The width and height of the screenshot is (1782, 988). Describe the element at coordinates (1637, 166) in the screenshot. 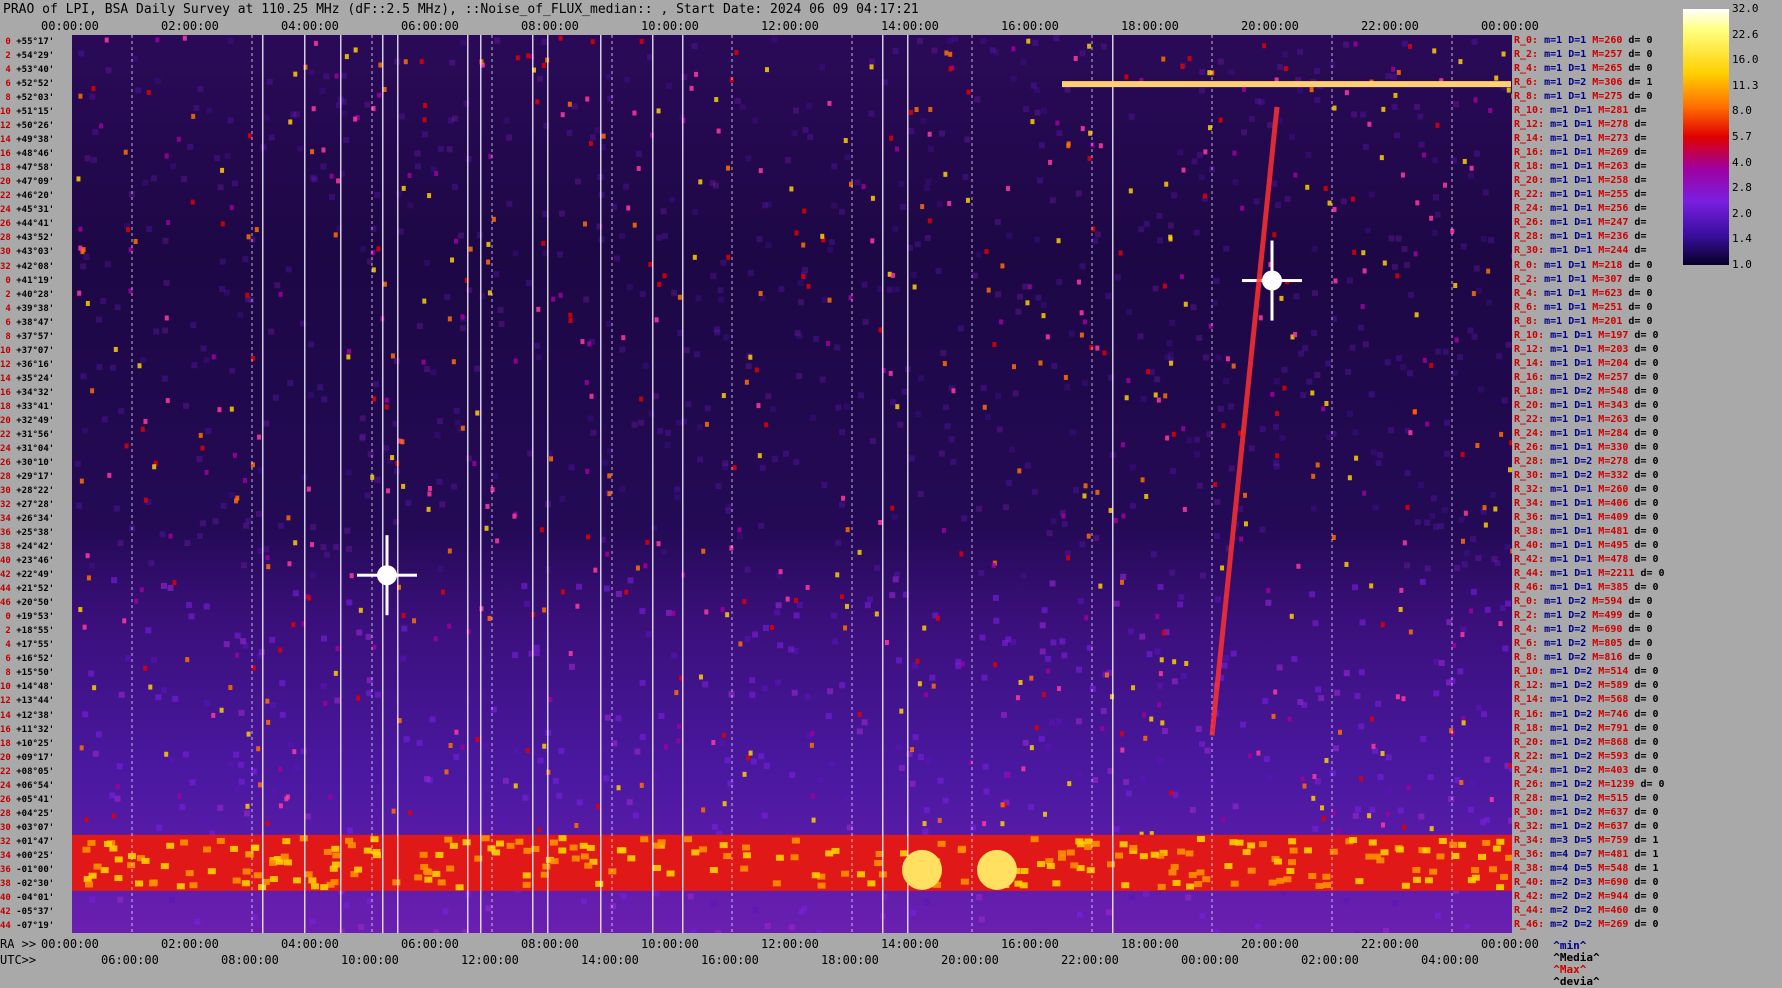

I see `stat-d: d=` at that location.